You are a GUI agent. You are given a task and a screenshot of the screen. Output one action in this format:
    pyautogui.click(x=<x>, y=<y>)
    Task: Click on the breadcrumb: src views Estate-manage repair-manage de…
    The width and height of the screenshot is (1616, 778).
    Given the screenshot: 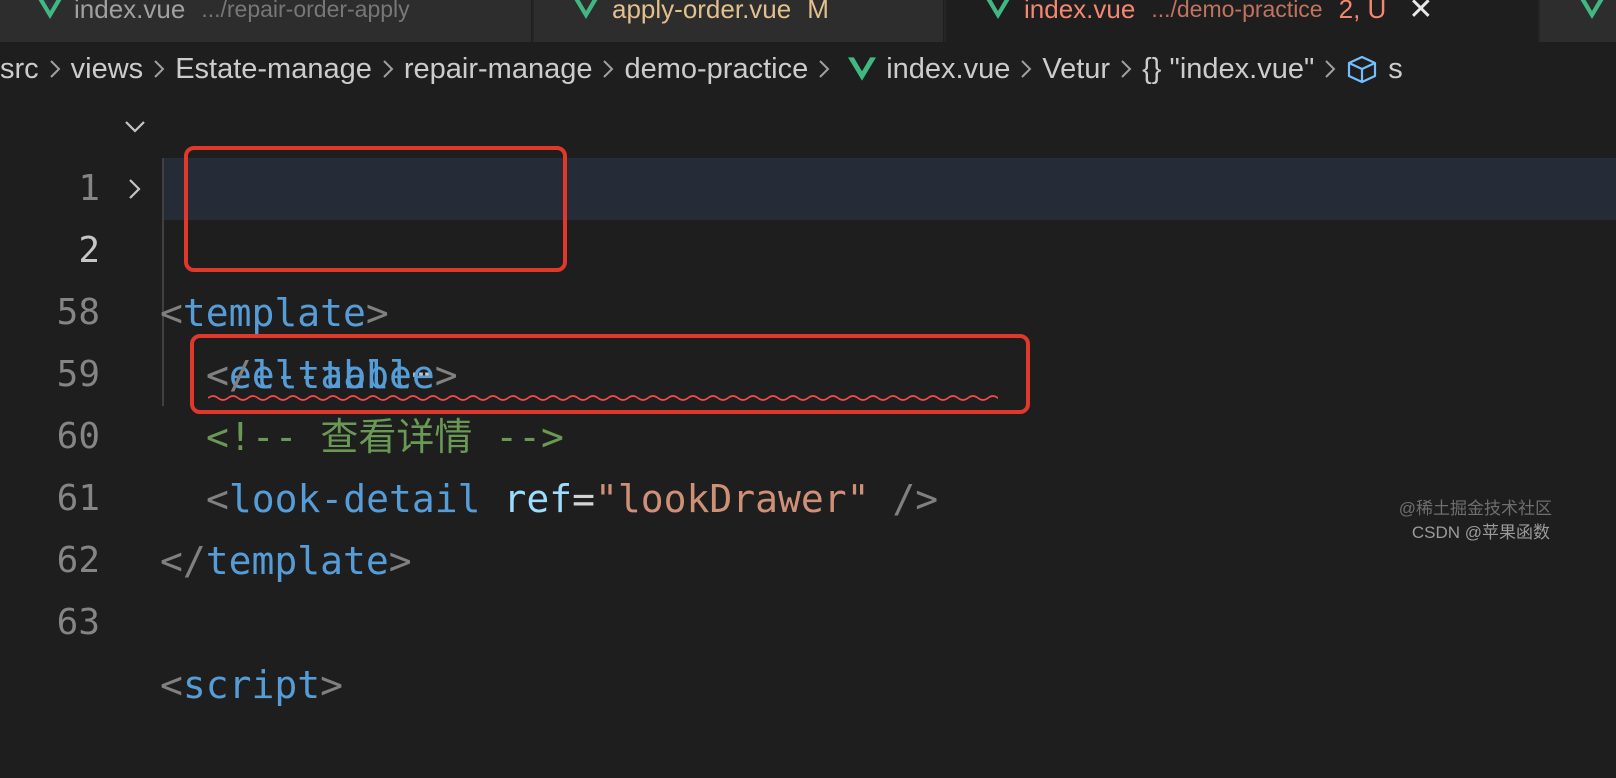 What is the action you would take?
    pyautogui.click(x=808, y=69)
    